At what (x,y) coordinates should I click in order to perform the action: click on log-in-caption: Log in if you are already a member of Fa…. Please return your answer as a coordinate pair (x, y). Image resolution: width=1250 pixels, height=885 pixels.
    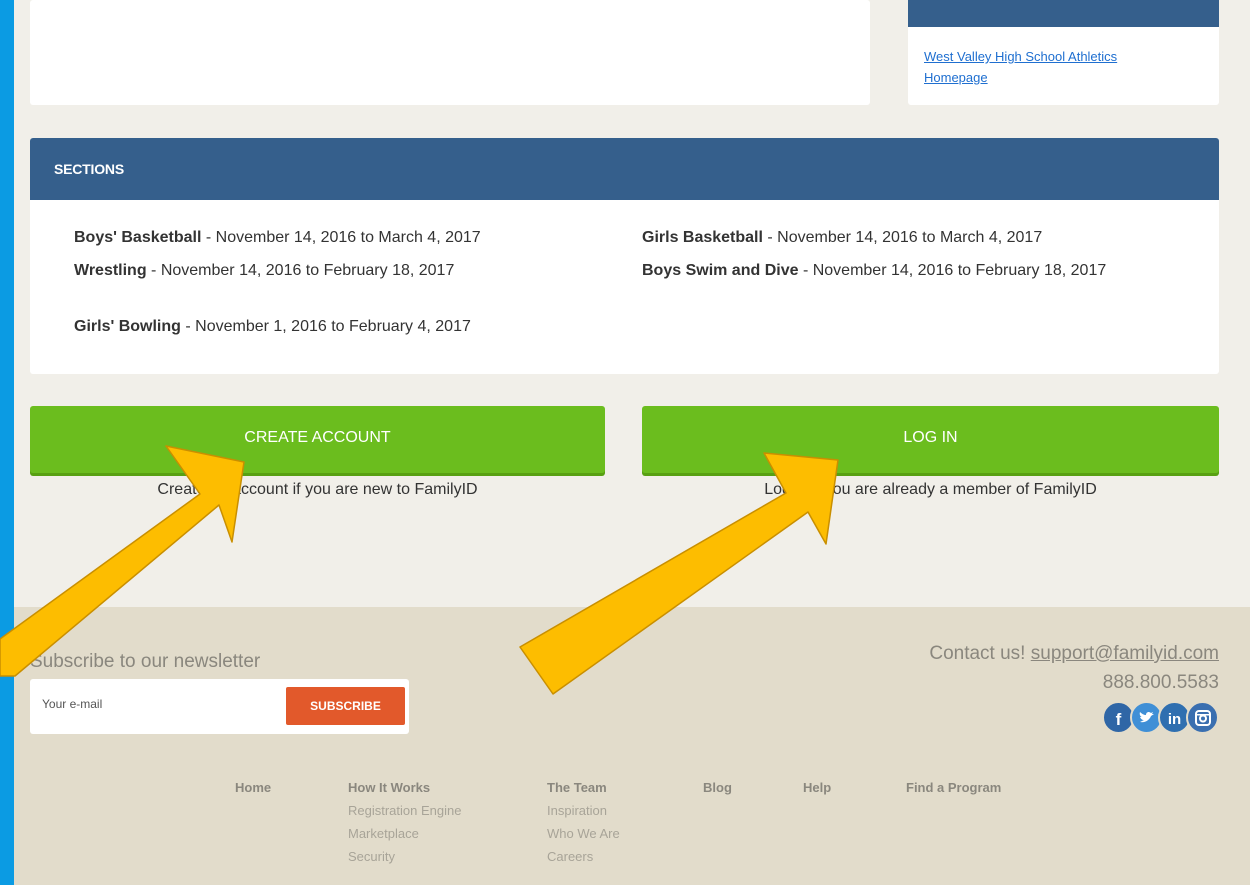
    Looking at the image, I should click on (930, 489).